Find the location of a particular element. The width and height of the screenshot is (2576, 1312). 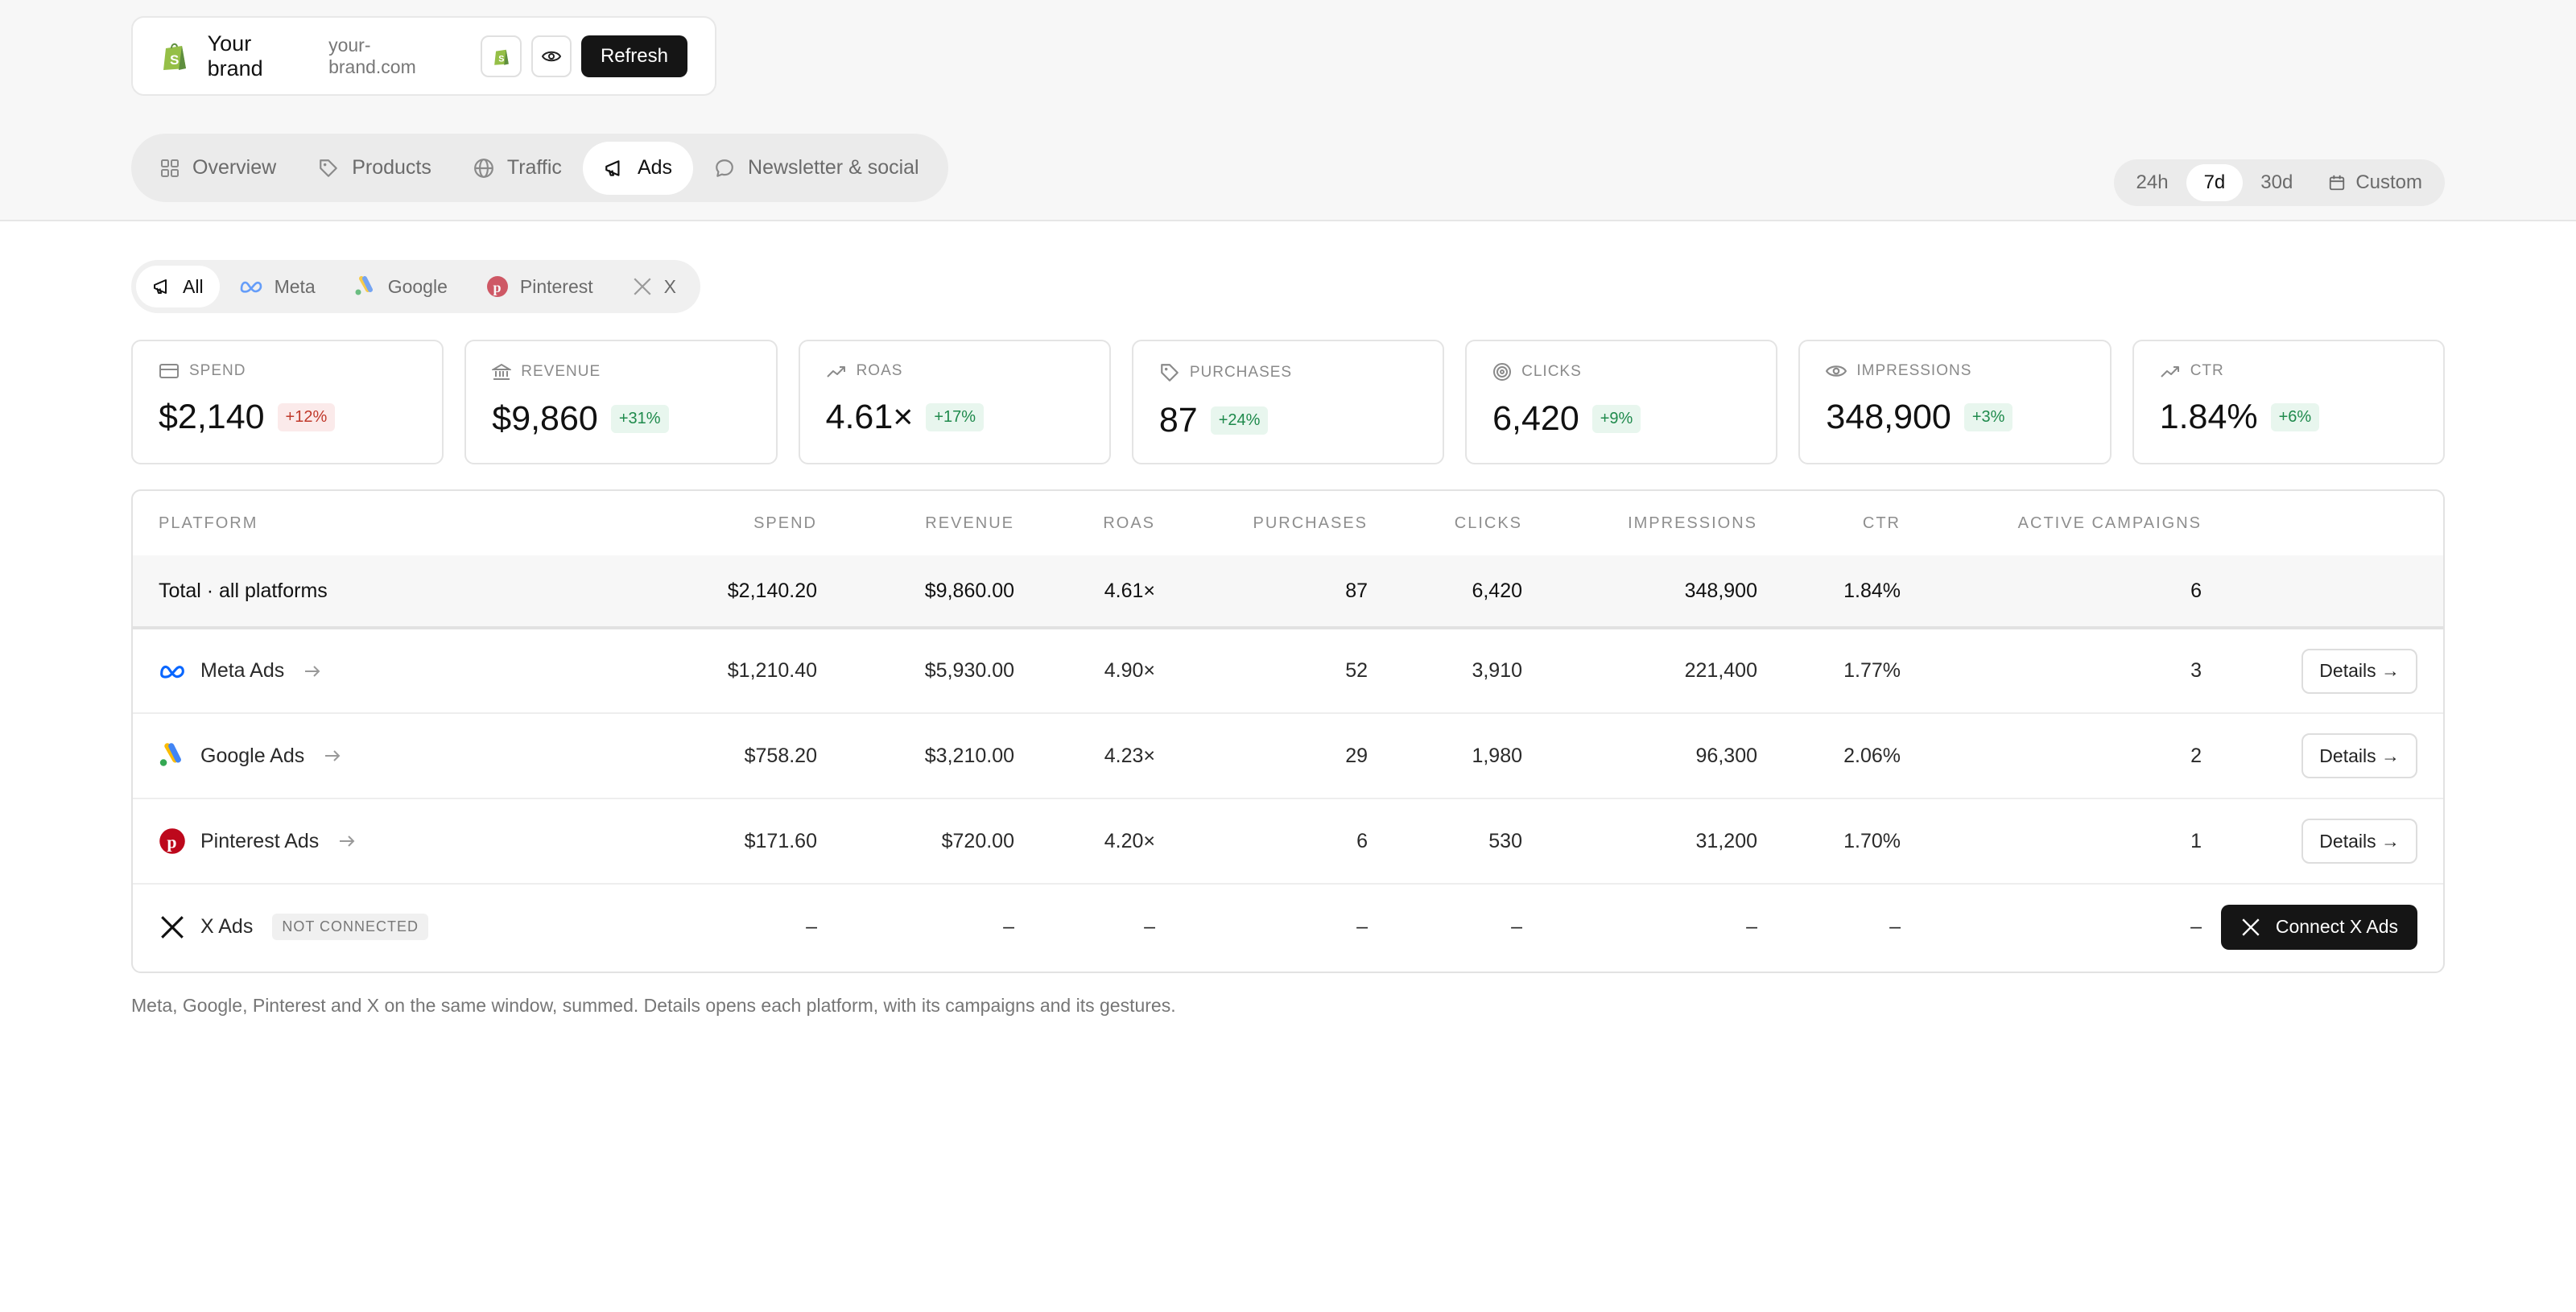

col-header-ctr: CTR is located at coordinates (1829, 523).